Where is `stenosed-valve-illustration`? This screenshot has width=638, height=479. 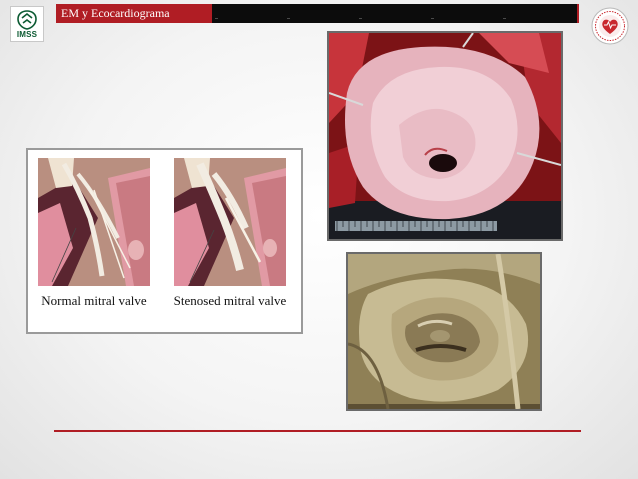 stenosed-valve-illustration is located at coordinates (230, 222).